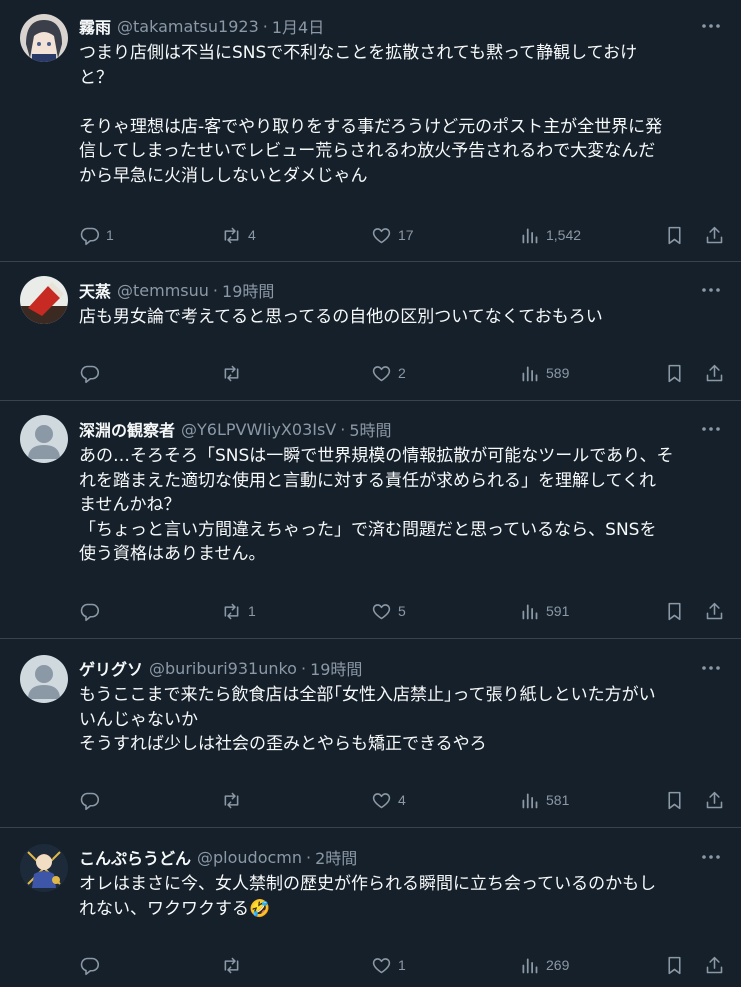 The image size is (741, 987). I want to click on views-button: 269, so click(544, 965).